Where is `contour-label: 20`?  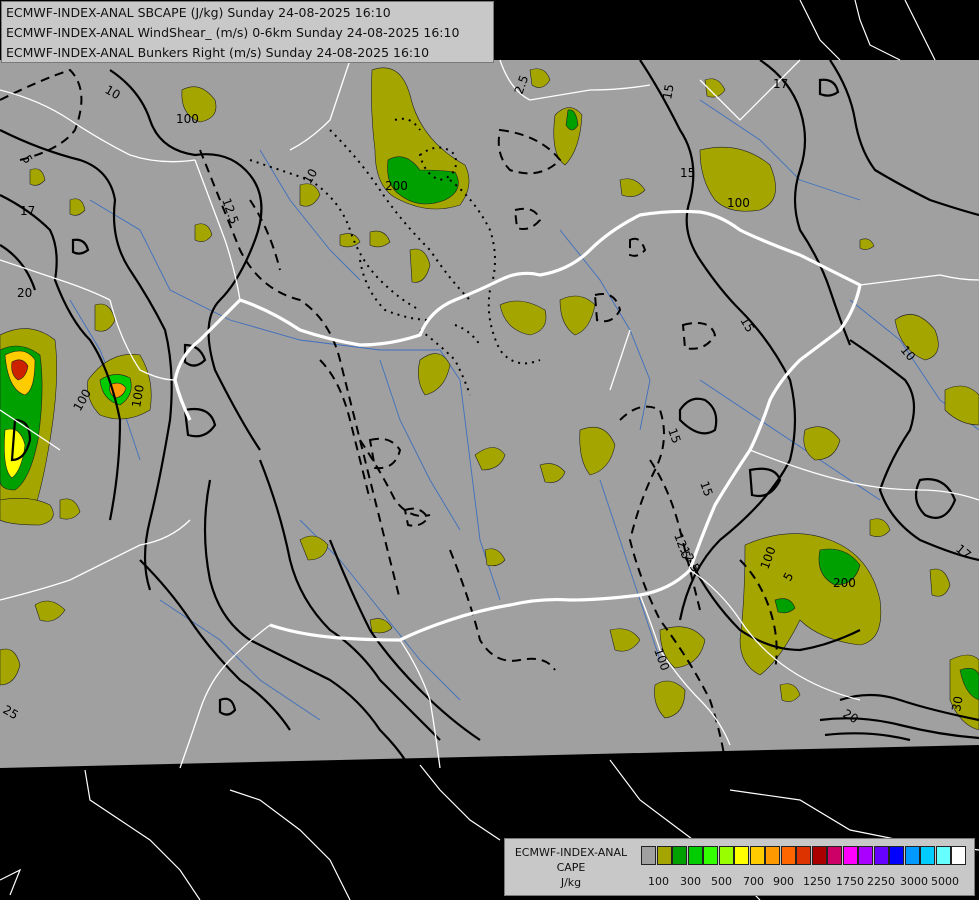
contour-label: 20 is located at coordinates (24, 293).